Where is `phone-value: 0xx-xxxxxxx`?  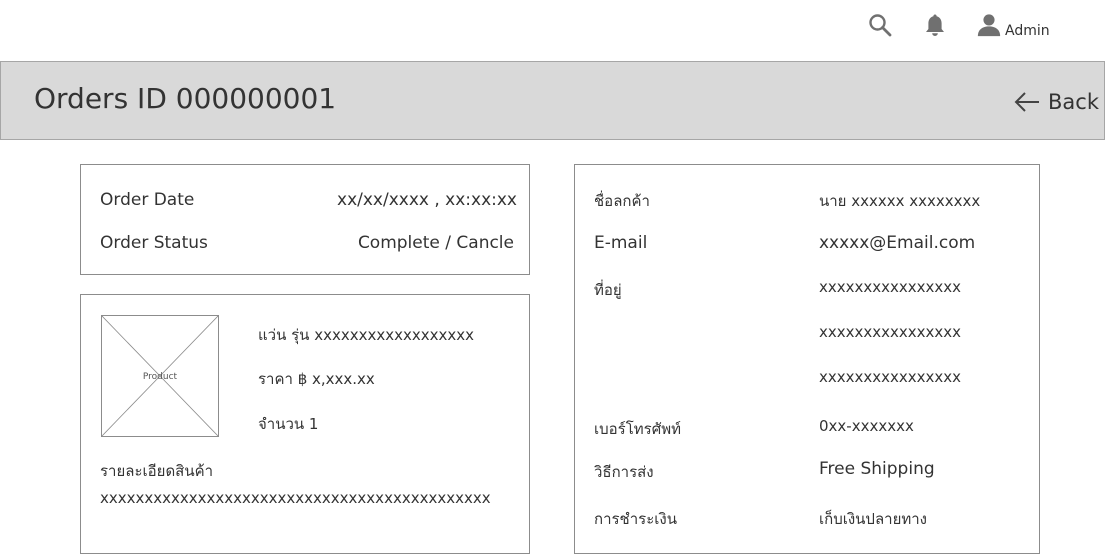 phone-value: 0xx-xxxxxxx is located at coordinates (866, 426).